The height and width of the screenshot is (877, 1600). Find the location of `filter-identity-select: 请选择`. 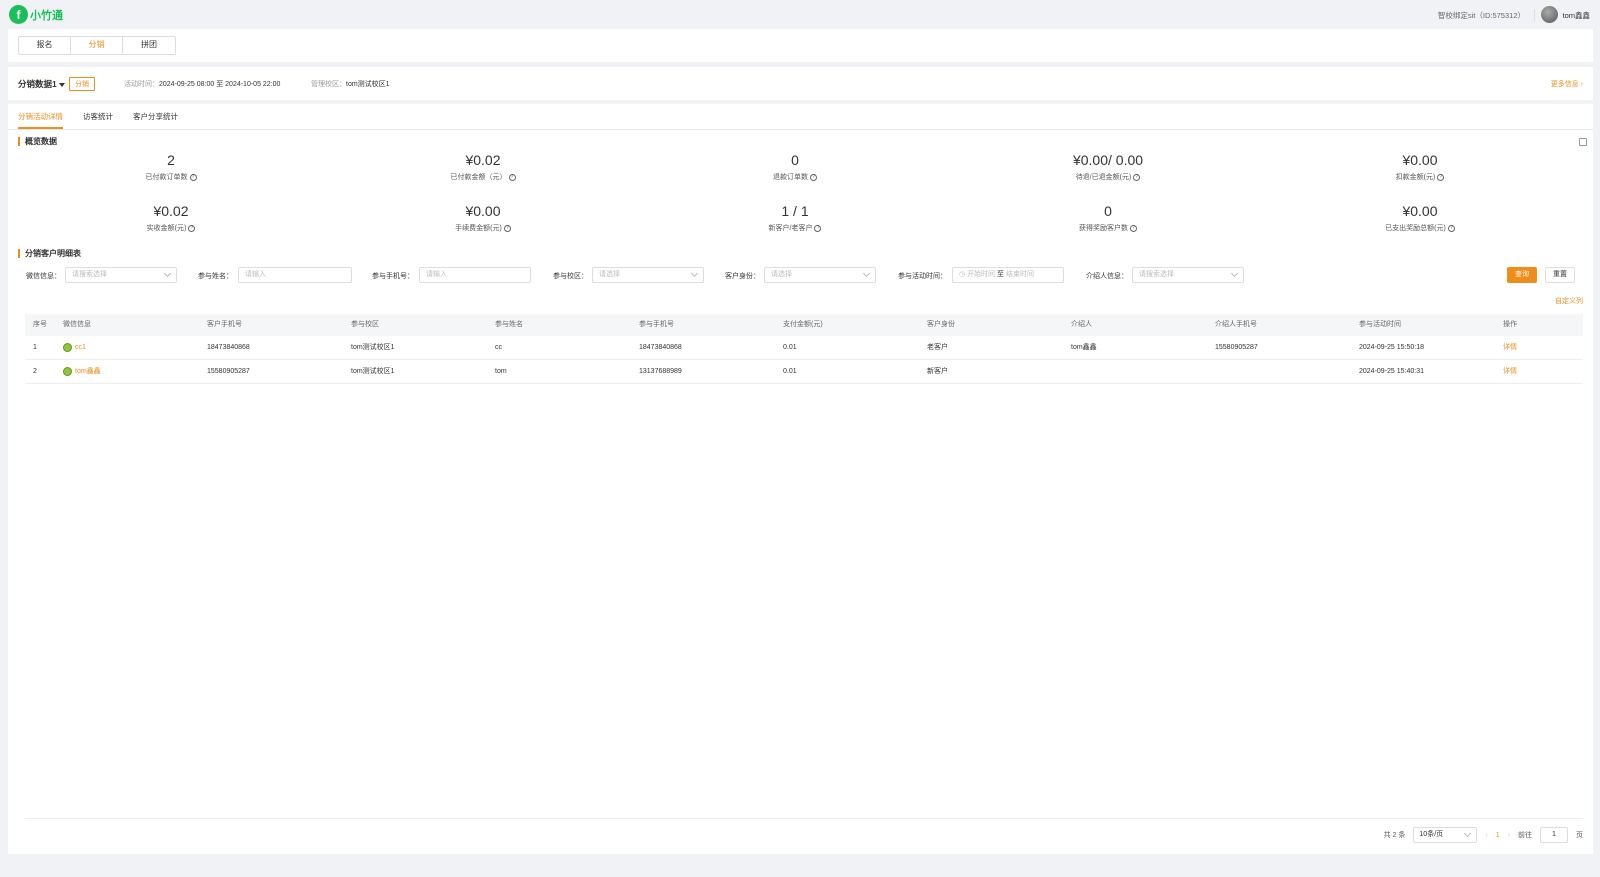

filter-identity-select: 请选择 is located at coordinates (820, 275).